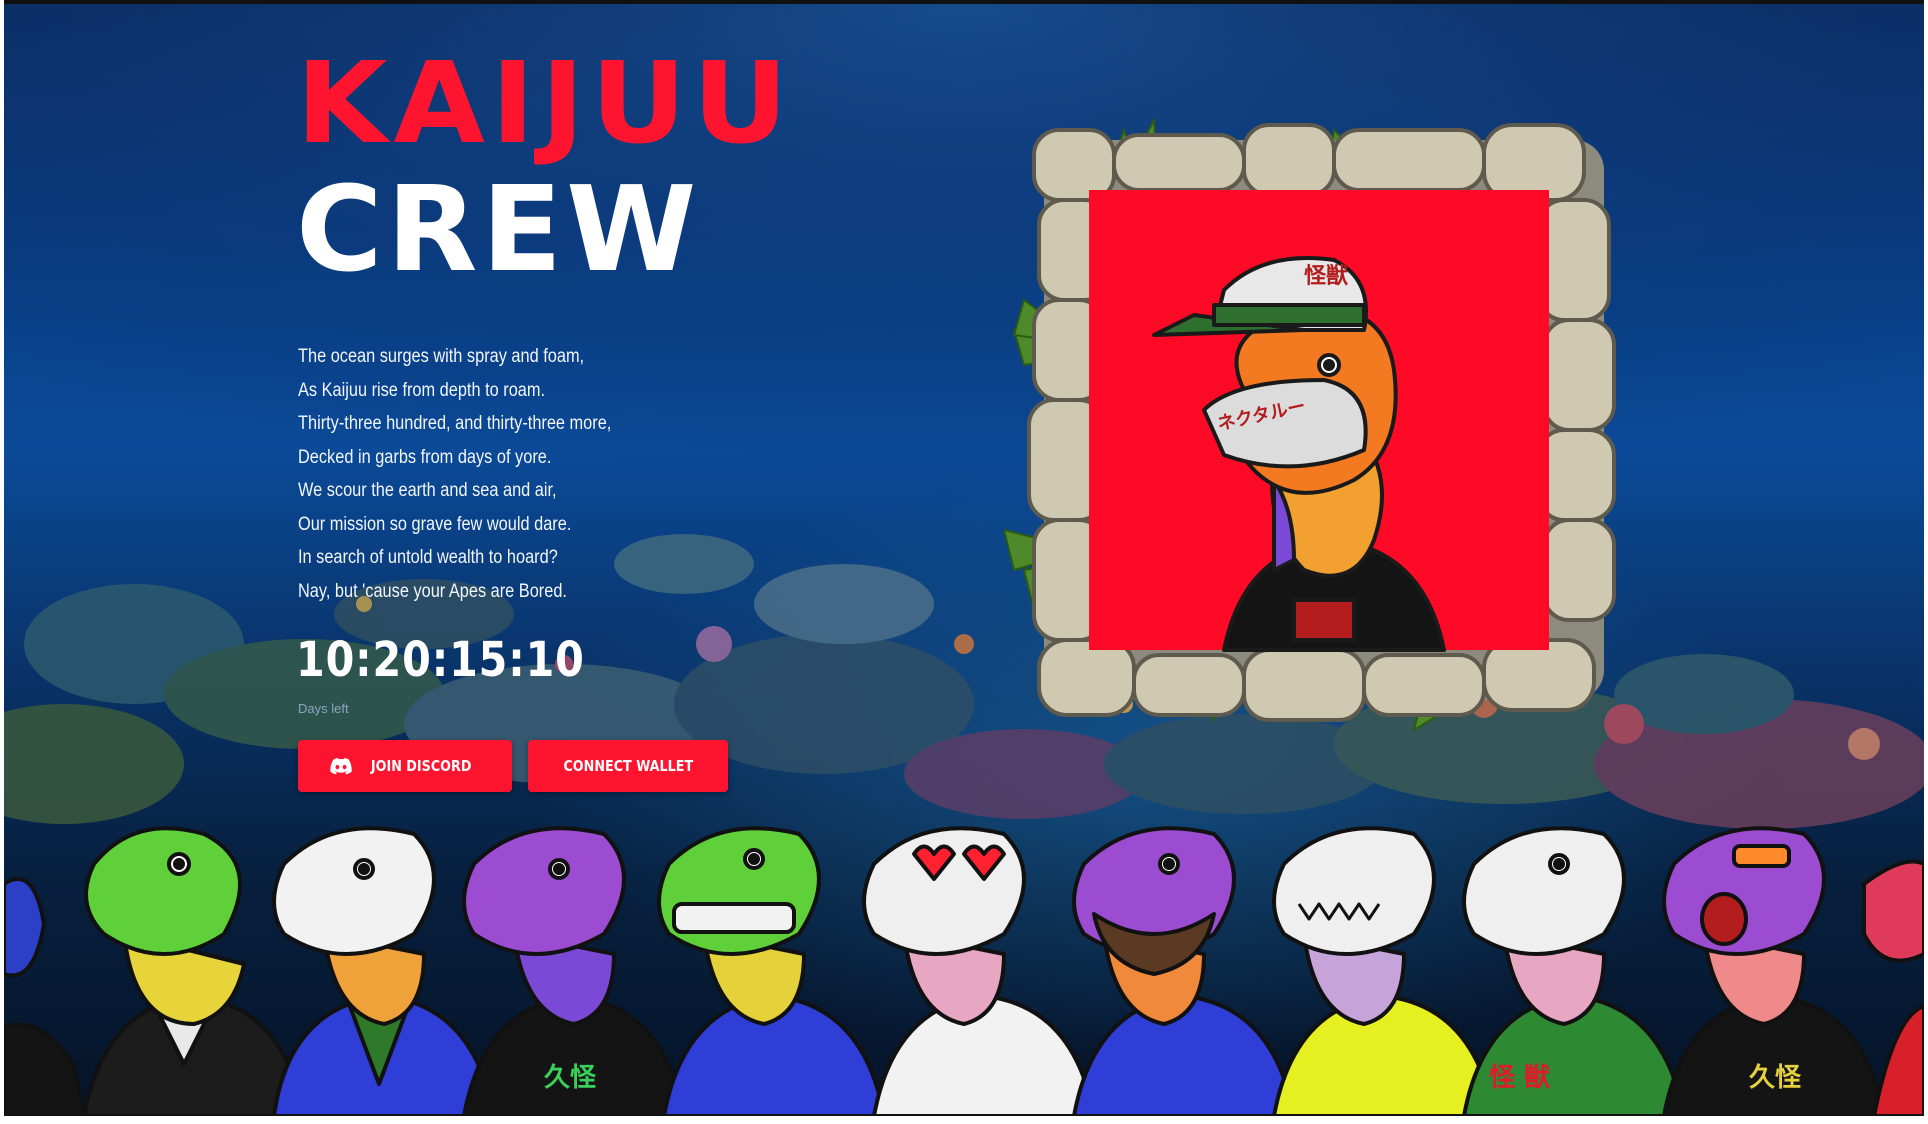 The height and width of the screenshot is (1124, 1928). Describe the element at coordinates (341, 765) in the screenshot. I see `discord-icon` at that location.